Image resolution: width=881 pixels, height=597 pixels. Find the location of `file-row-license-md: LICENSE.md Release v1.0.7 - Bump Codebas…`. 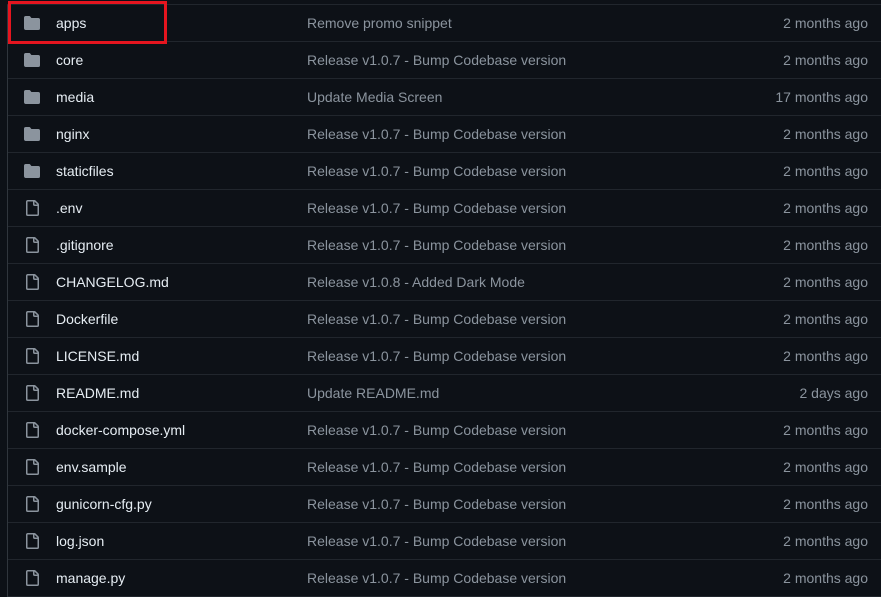

file-row-license-md: LICENSE.md Release v1.0.7 - Bump Codebas… is located at coordinates (444, 356).